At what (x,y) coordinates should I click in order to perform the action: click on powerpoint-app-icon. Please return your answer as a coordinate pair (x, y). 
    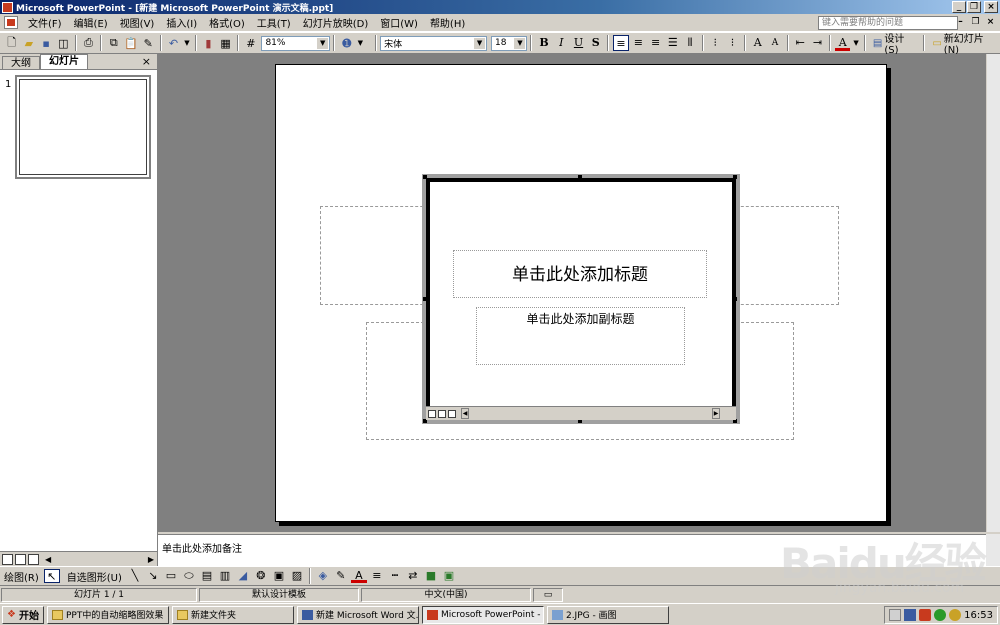
    Looking at the image, I should click on (7, 7).